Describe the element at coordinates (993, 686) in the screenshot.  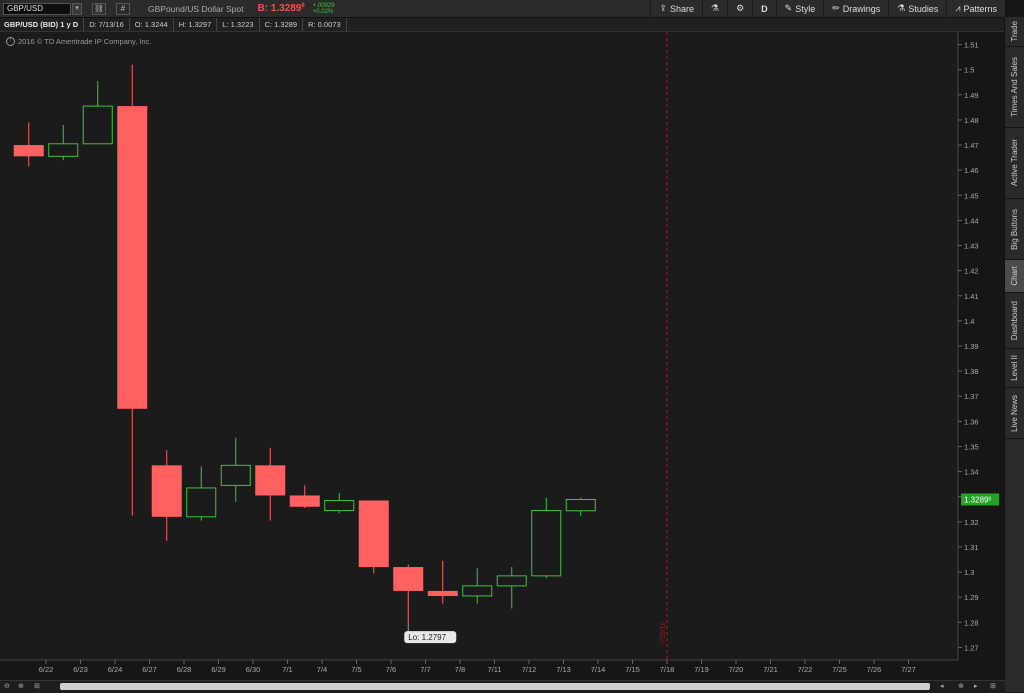
I see `expand-icon: ⊞` at that location.